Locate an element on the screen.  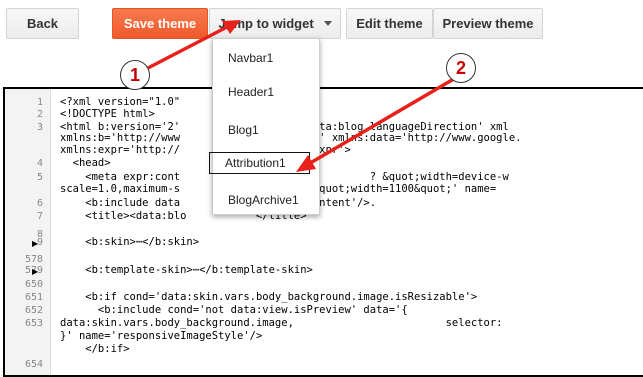
widget-option-label: Attribution1 is located at coordinates (255, 163).